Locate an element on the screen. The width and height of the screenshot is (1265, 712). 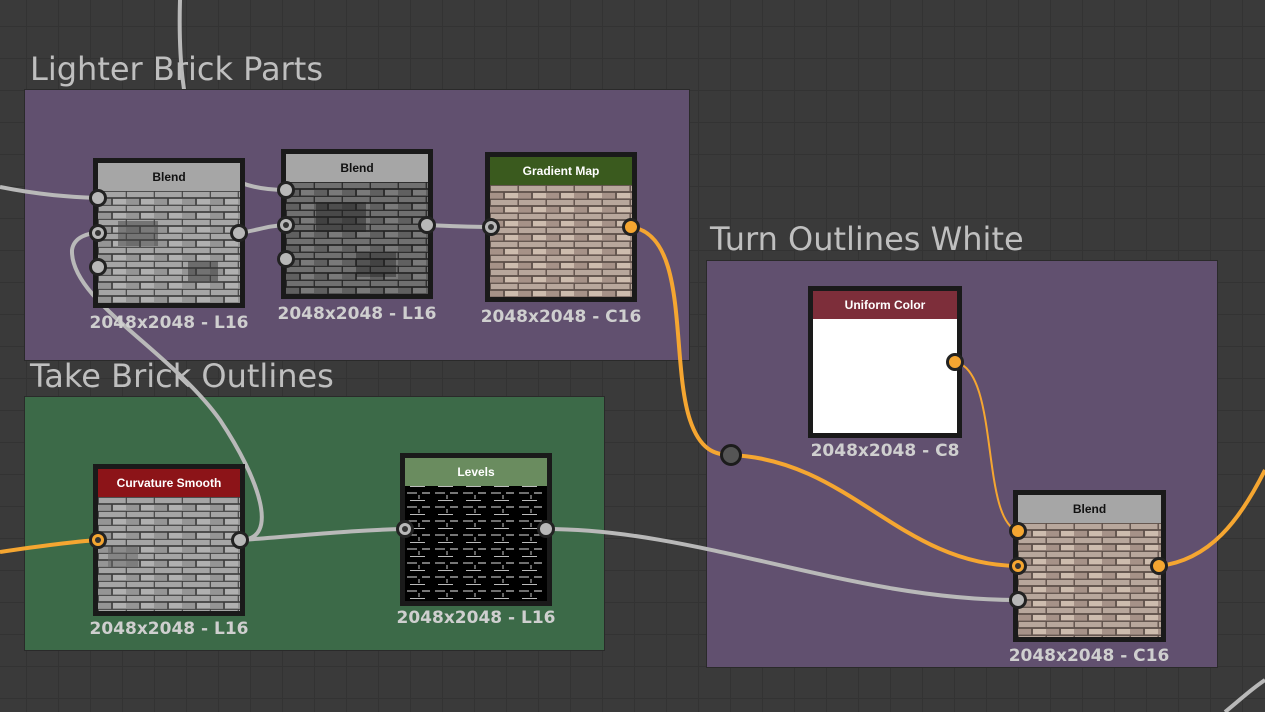
node-blend-1-thumbnail is located at coordinates (169, 247).